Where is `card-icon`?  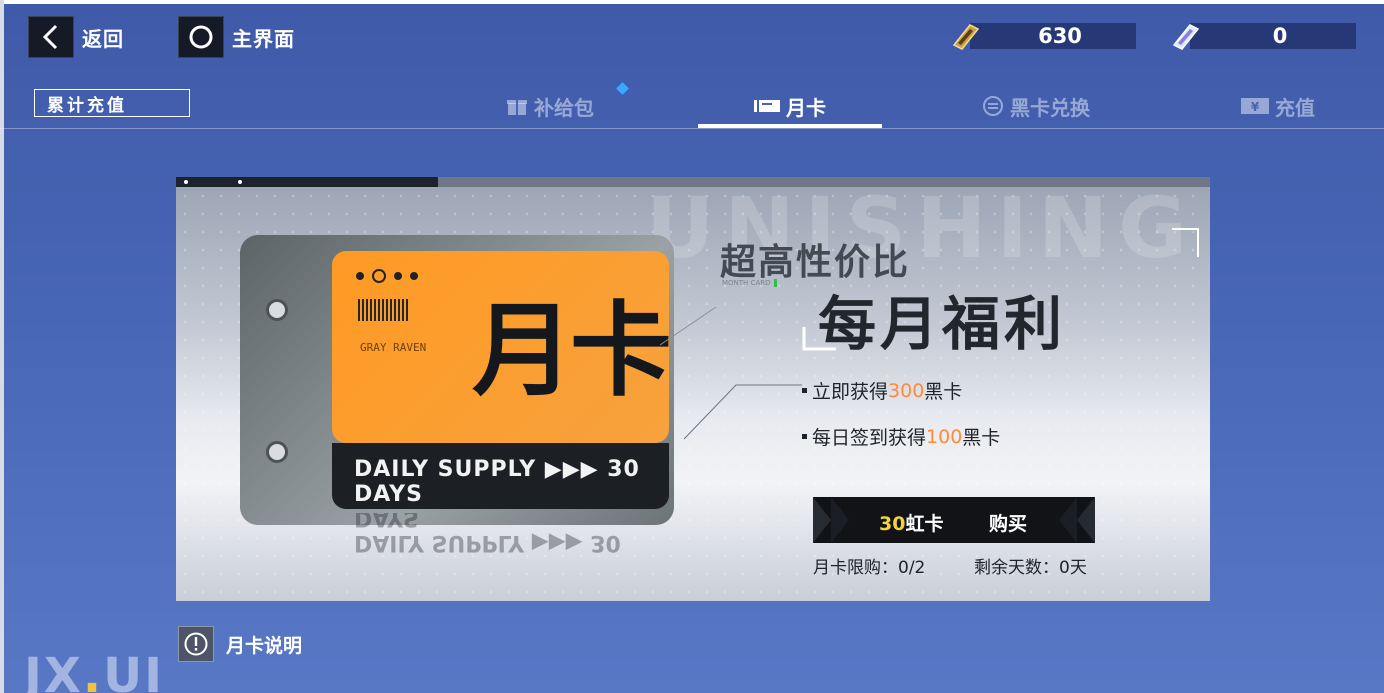 card-icon is located at coordinates (767, 106).